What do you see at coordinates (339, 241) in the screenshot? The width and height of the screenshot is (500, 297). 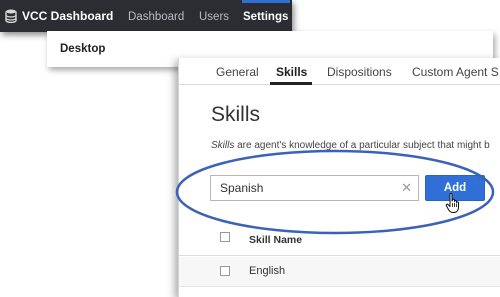 I see `table-header: Skill Name` at bounding box center [339, 241].